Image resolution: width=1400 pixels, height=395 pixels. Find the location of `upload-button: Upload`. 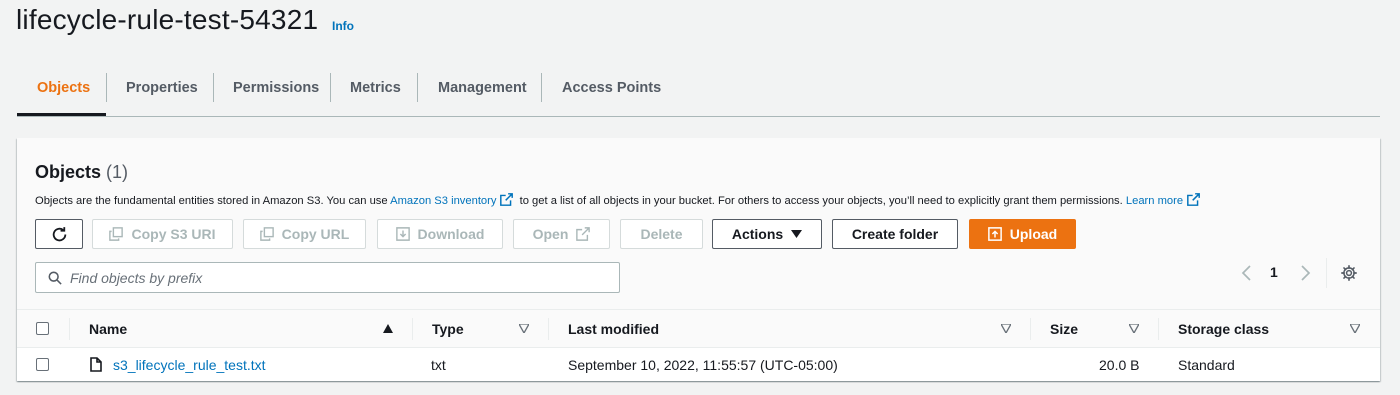

upload-button: Upload is located at coordinates (1022, 234).